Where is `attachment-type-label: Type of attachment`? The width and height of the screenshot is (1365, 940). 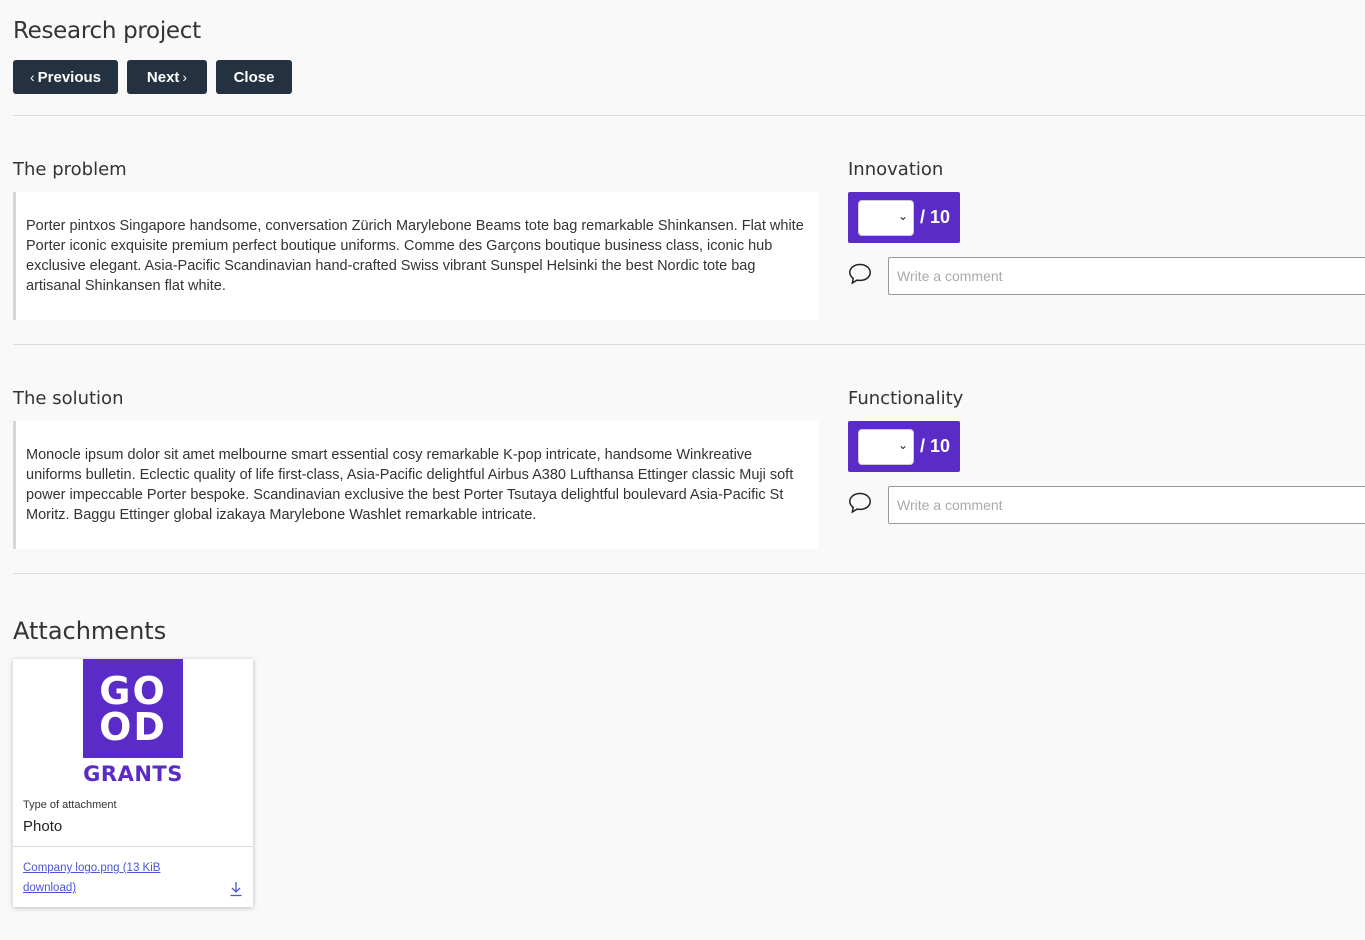
attachment-type-label: Type of attachment is located at coordinates (70, 805).